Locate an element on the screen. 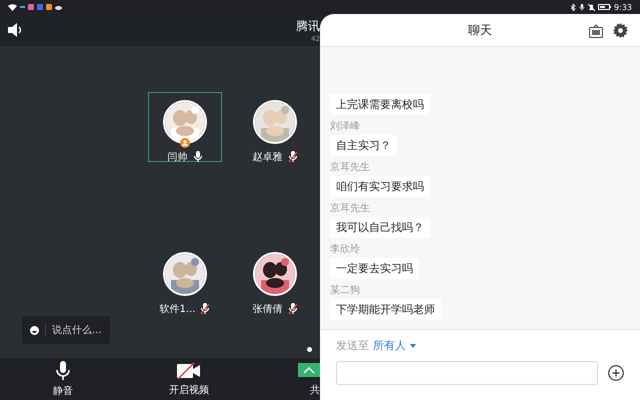 This screenshot has height=400, width=640. participant-name: 闫帅 is located at coordinates (178, 157).